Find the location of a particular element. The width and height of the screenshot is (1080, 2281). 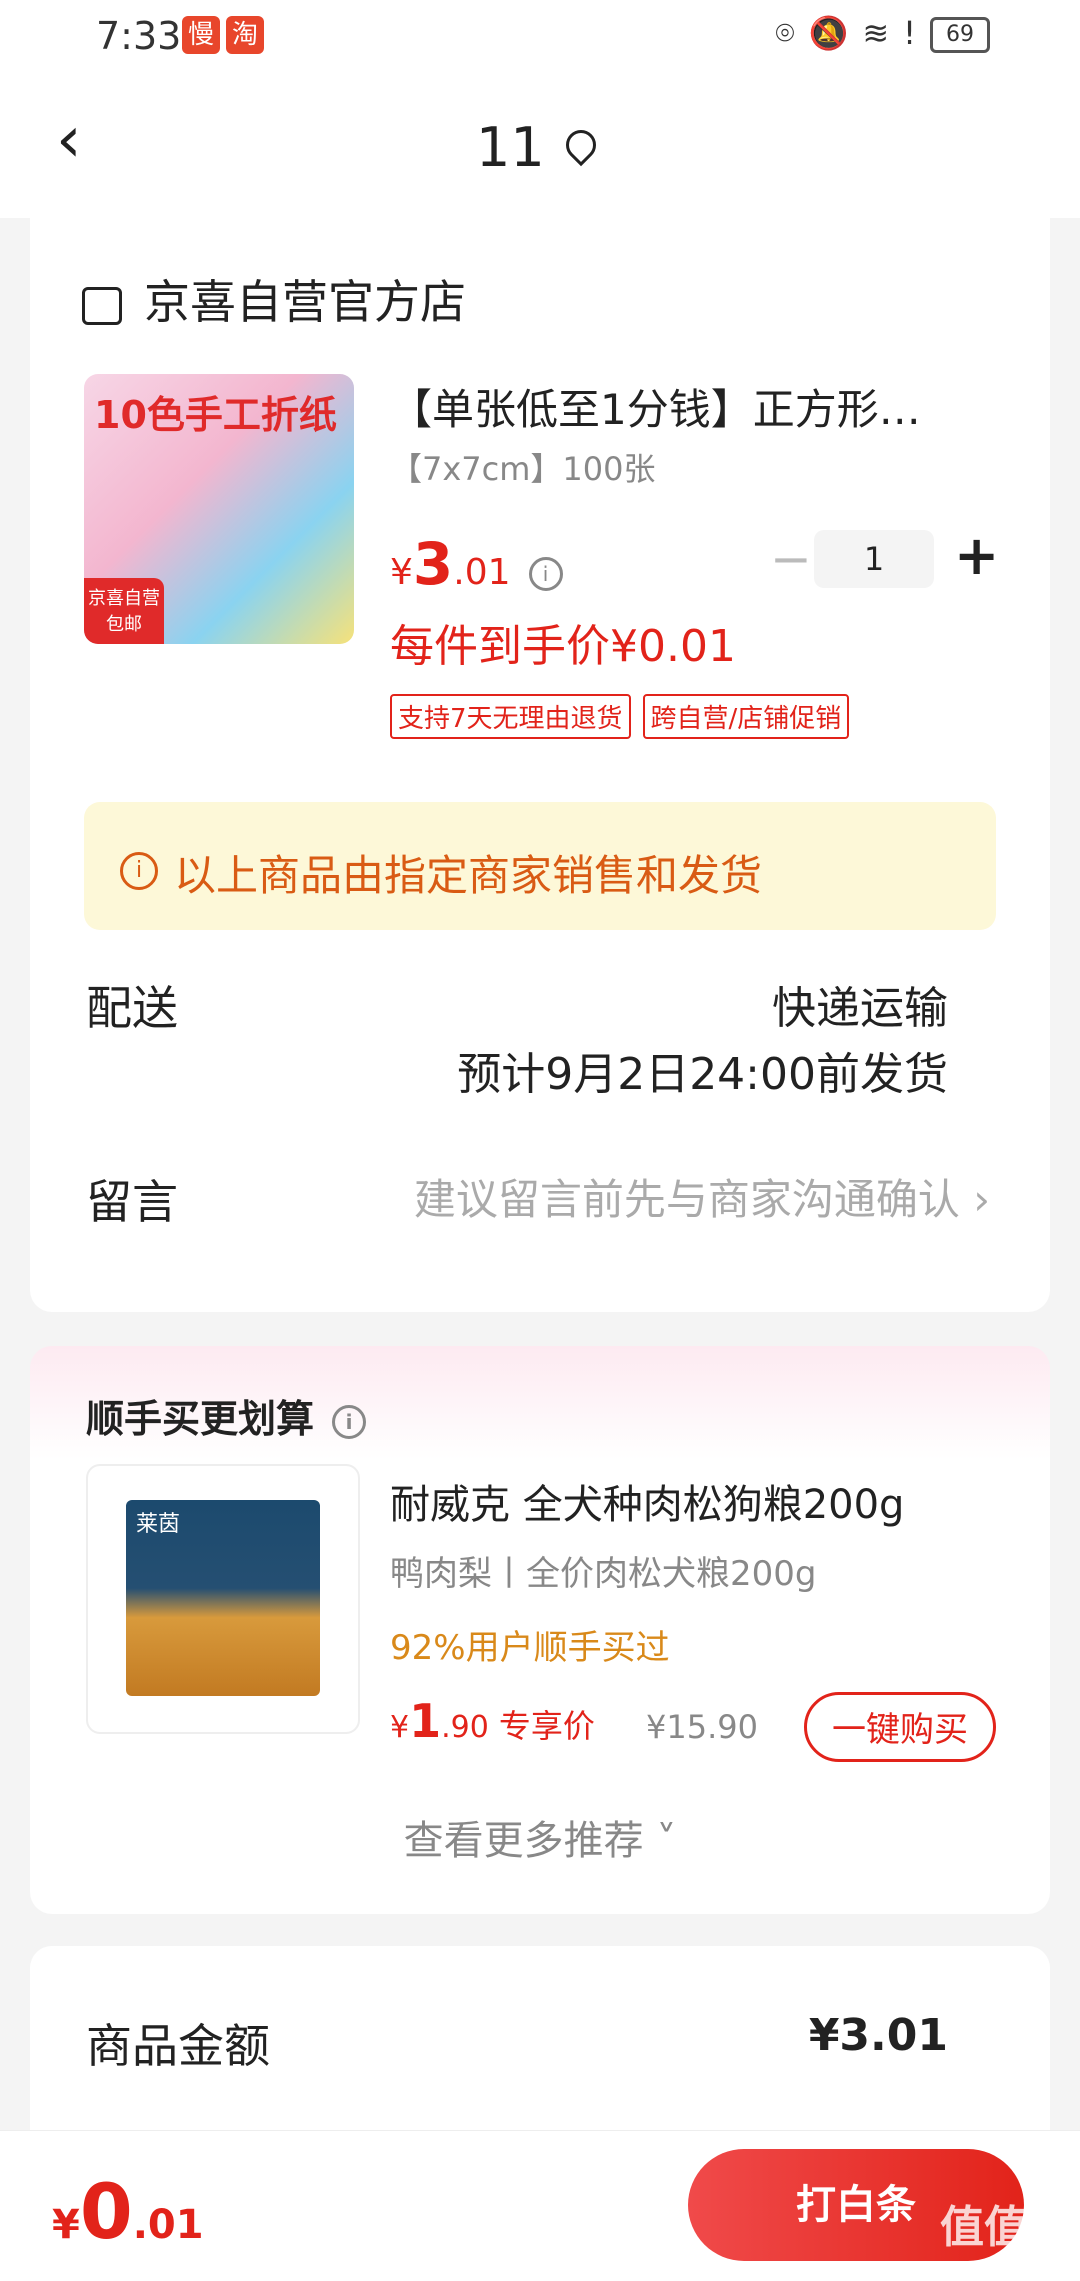

back-icon: ‹ is located at coordinates (69, 140).